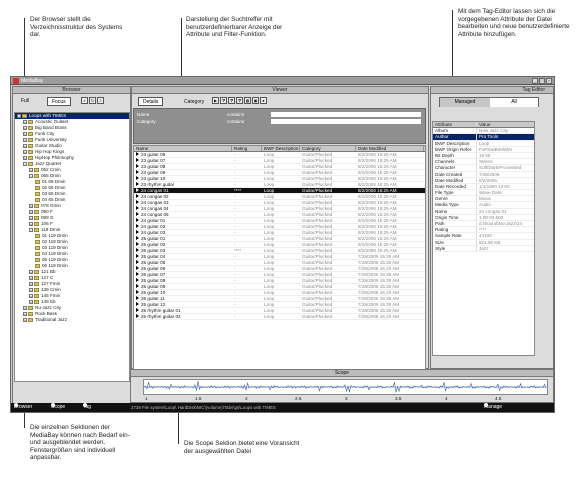 Image resolution: width=580 pixels, height=481 pixels. What do you see at coordinates (281, 148) in the screenshot?
I see `column-header: BWF Description` at bounding box center [281, 148].